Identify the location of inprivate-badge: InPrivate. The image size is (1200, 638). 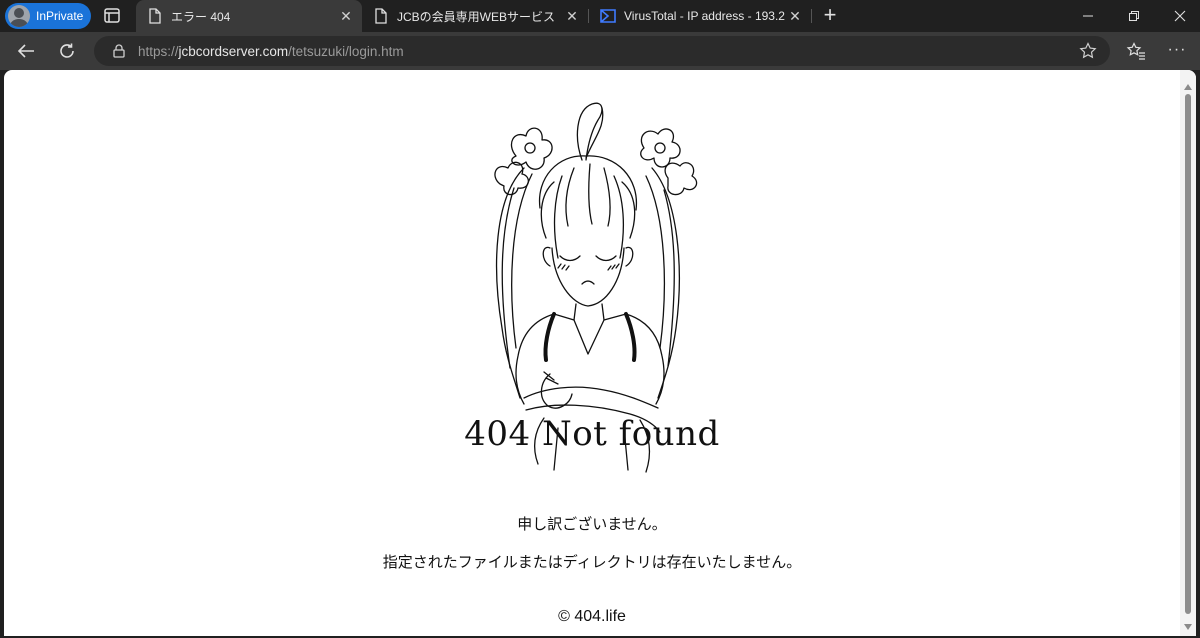
(48, 16).